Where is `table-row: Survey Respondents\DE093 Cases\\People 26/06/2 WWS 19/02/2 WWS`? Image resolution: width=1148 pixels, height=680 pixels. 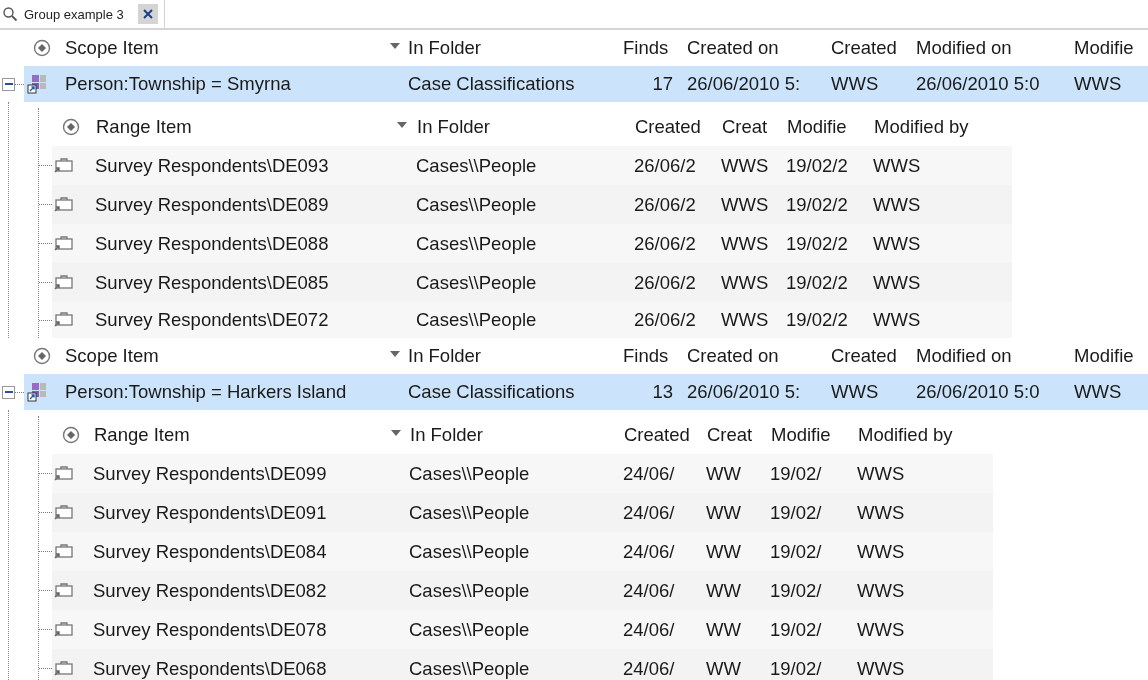
table-row: Survey Respondents\DE093 Cases\\People 26/06/2 WWS 19/02/2 WWS is located at coordinates (532, 165).